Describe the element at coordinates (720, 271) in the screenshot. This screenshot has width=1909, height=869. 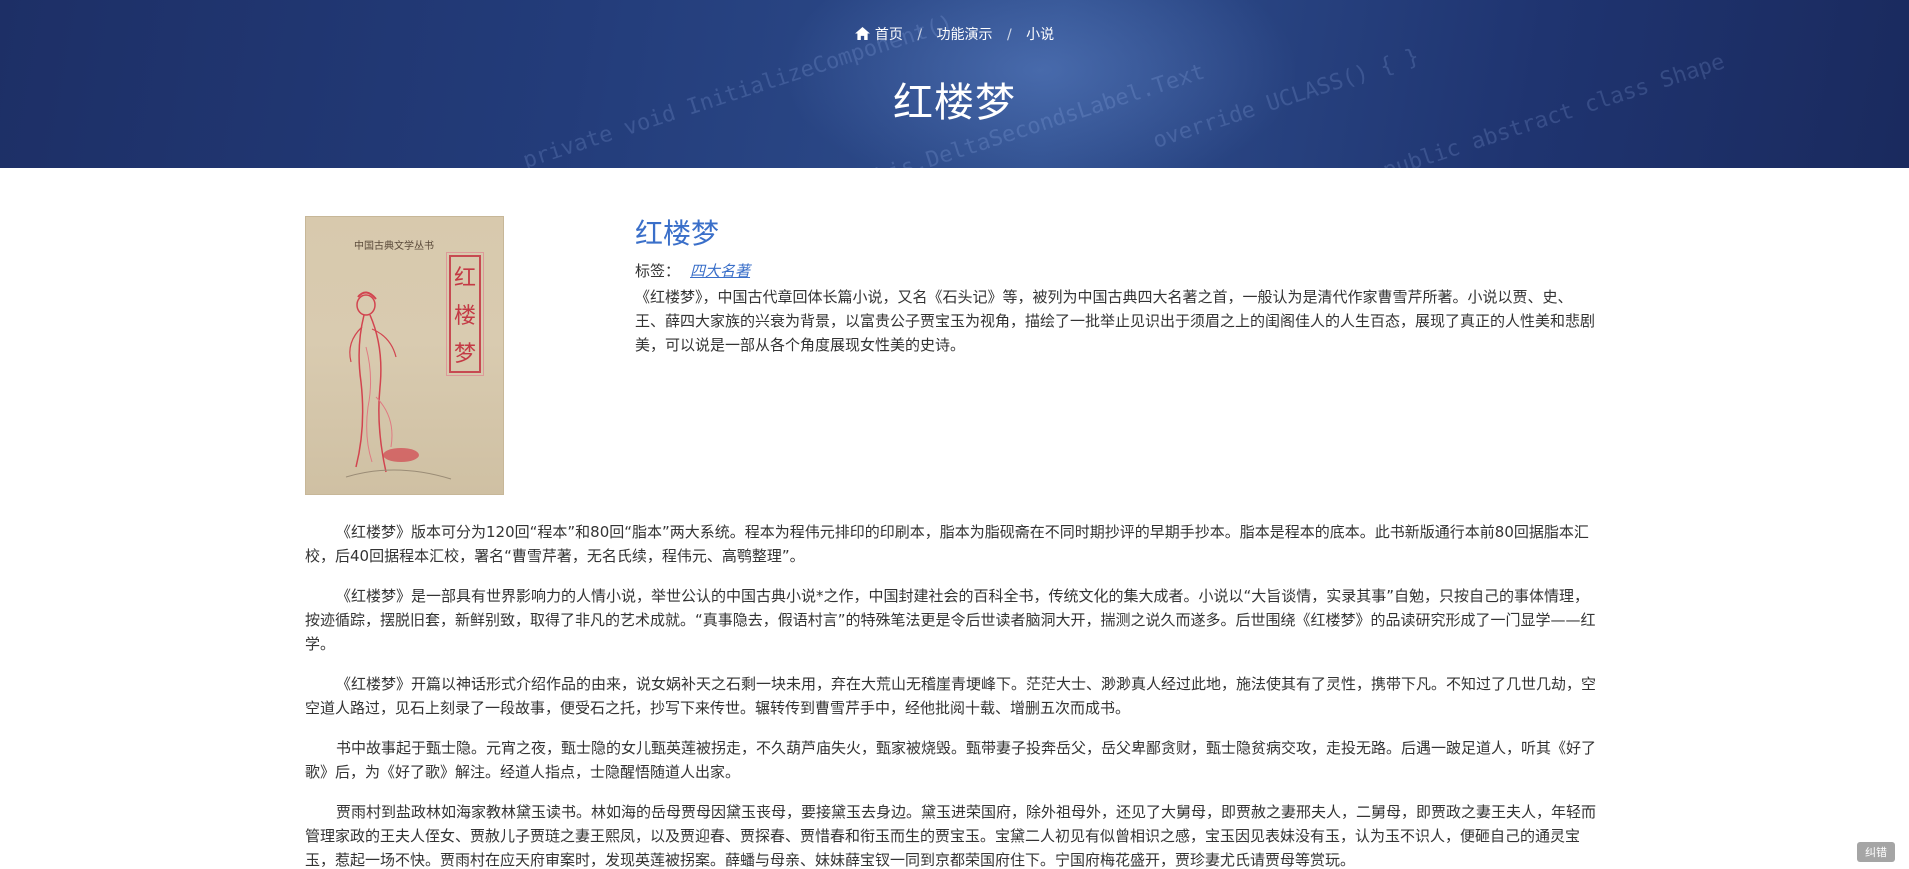
I see `tag-link: 四大名著` at that location.